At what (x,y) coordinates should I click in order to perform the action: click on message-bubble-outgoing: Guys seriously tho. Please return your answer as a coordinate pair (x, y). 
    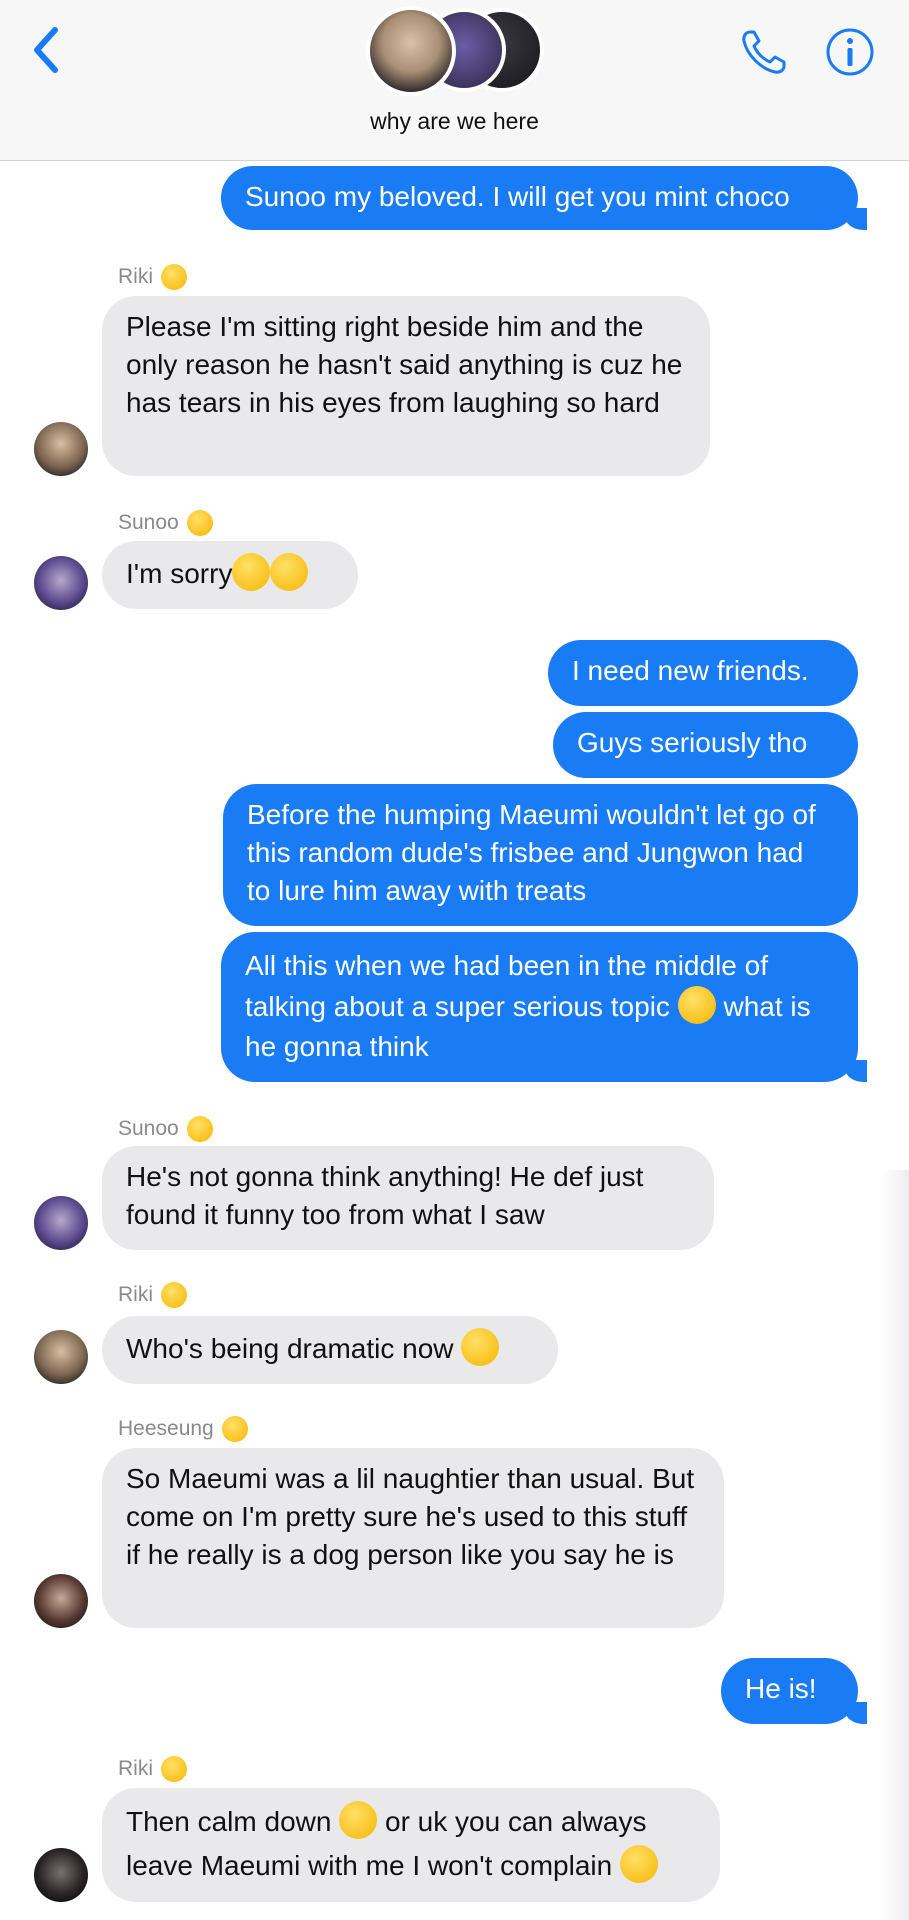
    Looking at the image, I should click on (705, 745).